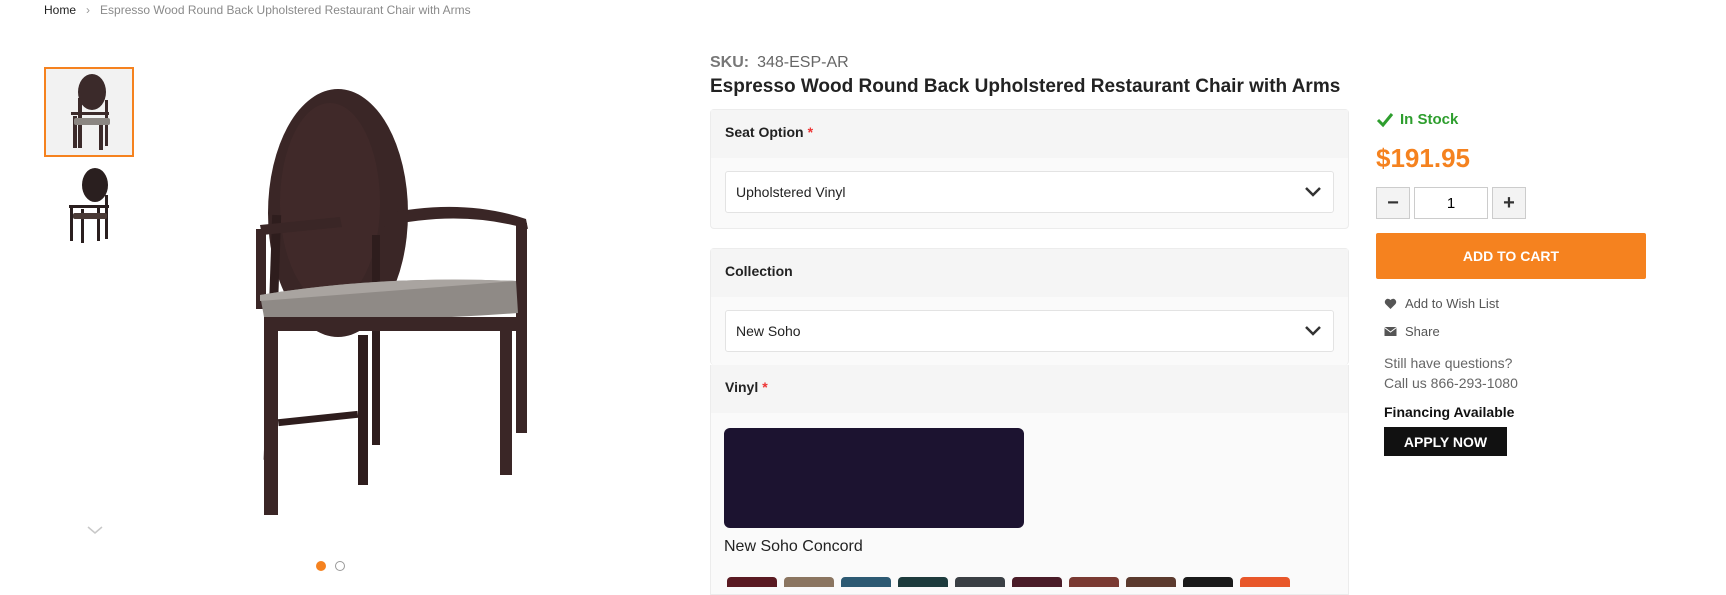 The height and width of the screenshot is (595, 1726). What do you see at coordinates (803, 62) in the screenshot?
I see `sku-value: 348-ESP-AR` at bounding box center [803, 62].